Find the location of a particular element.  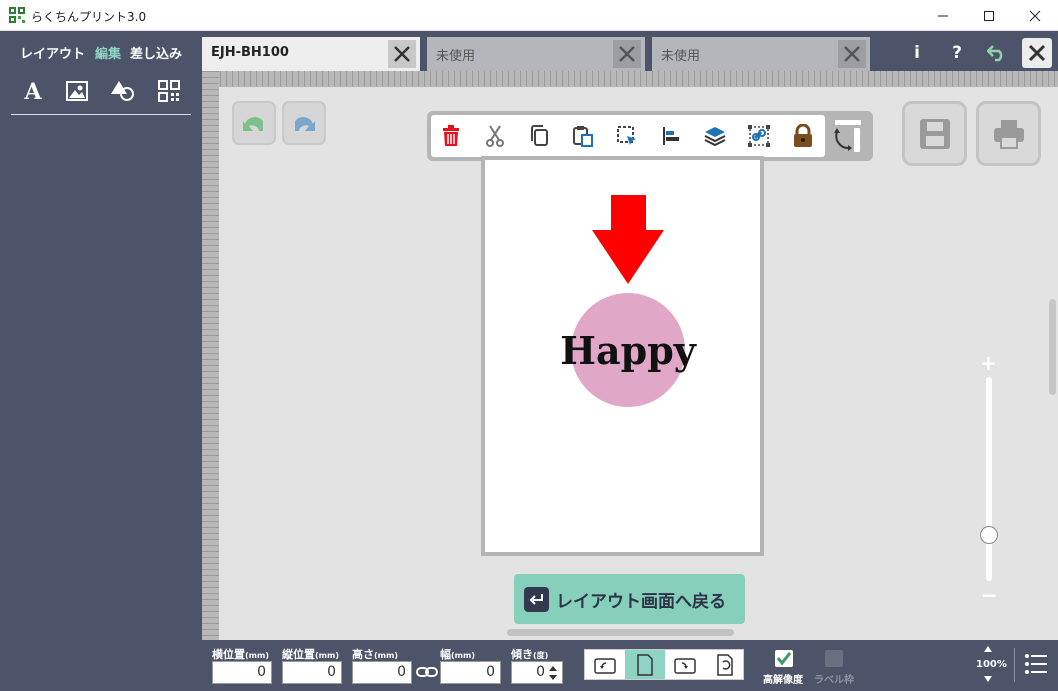

sidebar-divider is located at coordinates (101, 114).